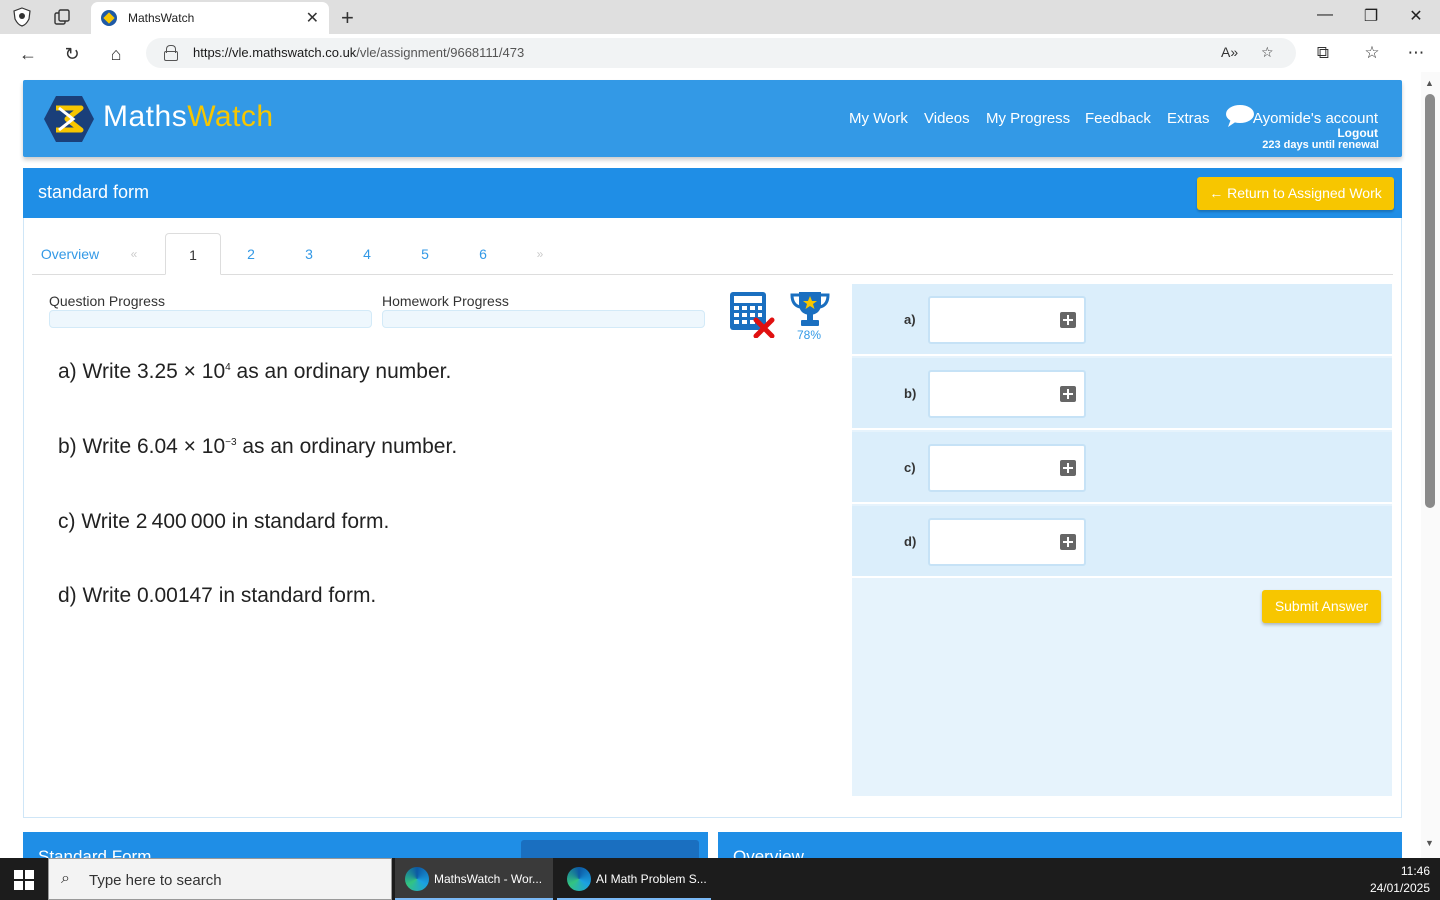  I want to click on answer-label-d: d), so click(910, 541).